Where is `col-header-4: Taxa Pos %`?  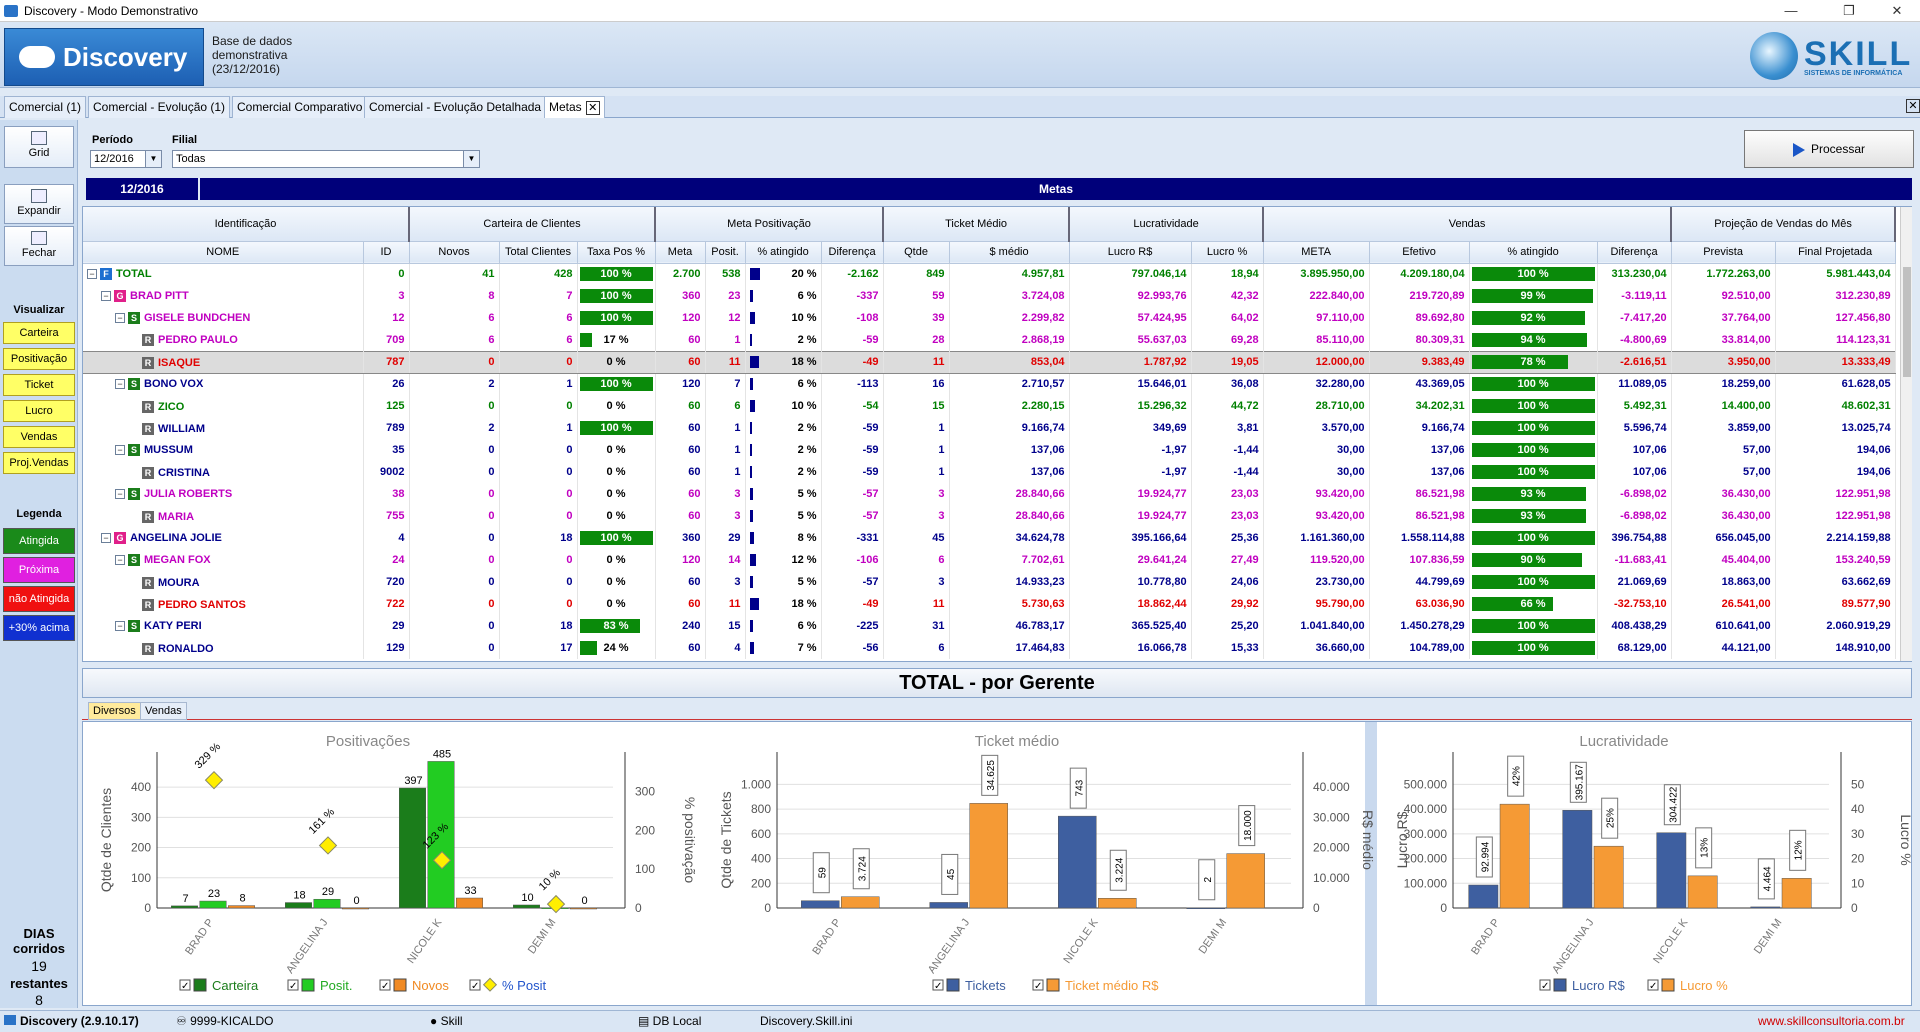
col-header-4: Taxa Pos % is located at coordinates (616, 252).